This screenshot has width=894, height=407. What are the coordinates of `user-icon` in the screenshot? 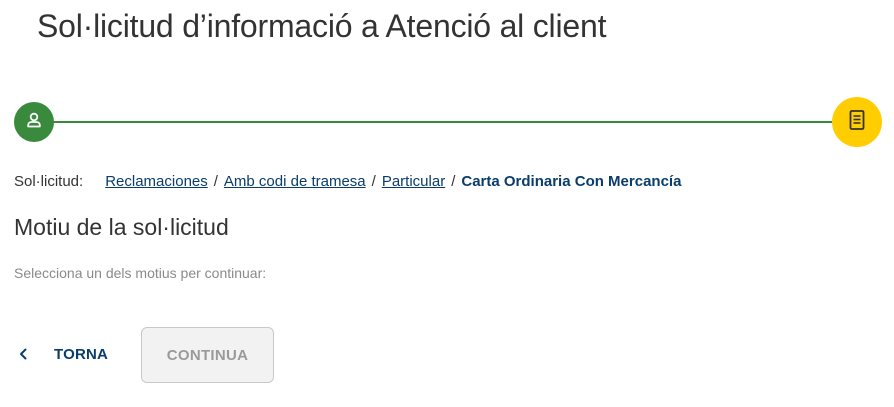 It's located at (34, 122).